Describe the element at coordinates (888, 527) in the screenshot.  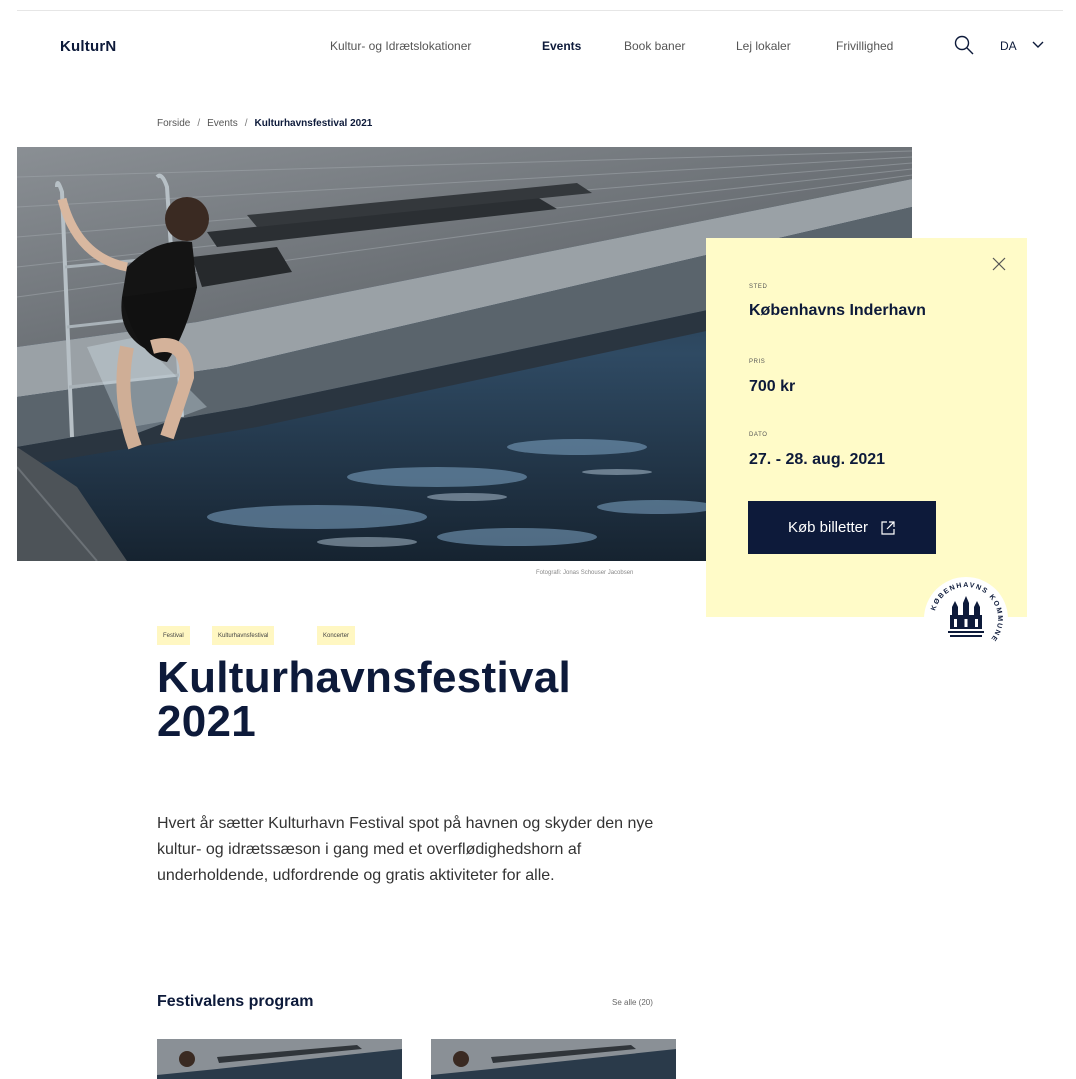
I see `external-link-icon` at that location.